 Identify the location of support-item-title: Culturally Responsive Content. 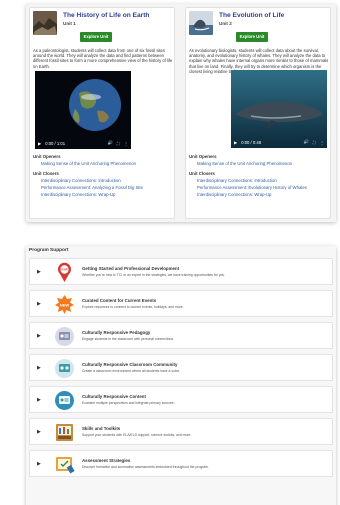
(114, 396).